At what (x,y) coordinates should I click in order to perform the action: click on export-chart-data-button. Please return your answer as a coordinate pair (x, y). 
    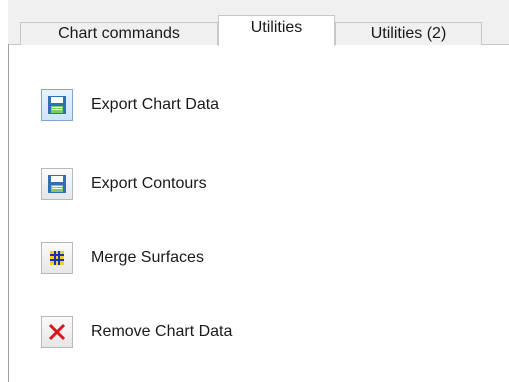
    Looking at the image, I should click on (57, 105).